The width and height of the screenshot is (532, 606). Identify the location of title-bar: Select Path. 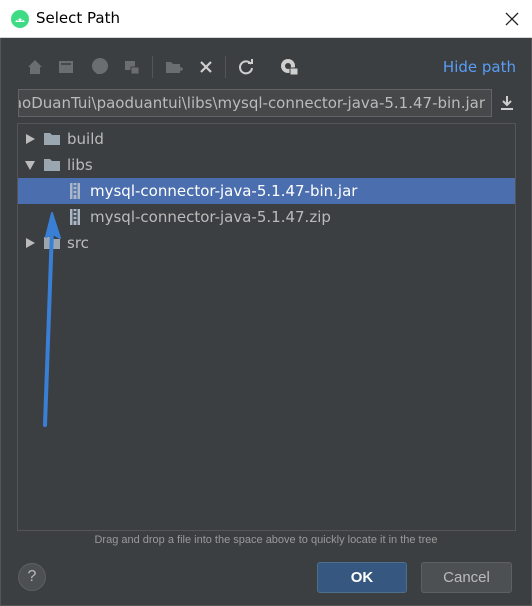
(266, 19).